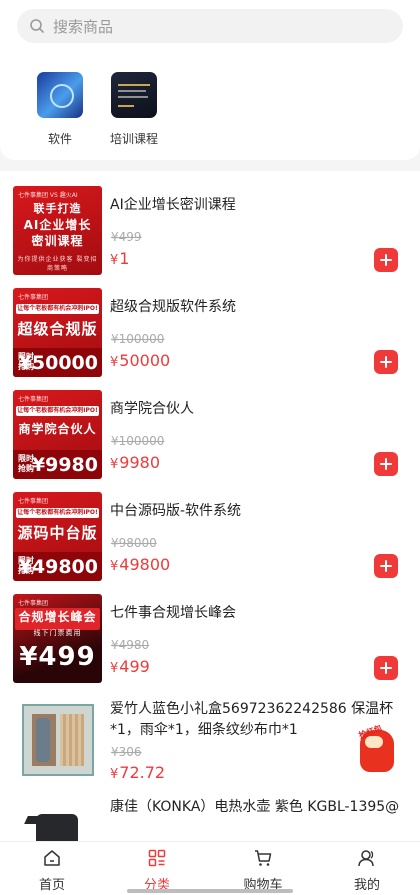 This screenshot has height=895, width=420. Describe the element at coordinates (152, 409) in the screenshot. I see `product-title: 商学院合伙人` at that location.